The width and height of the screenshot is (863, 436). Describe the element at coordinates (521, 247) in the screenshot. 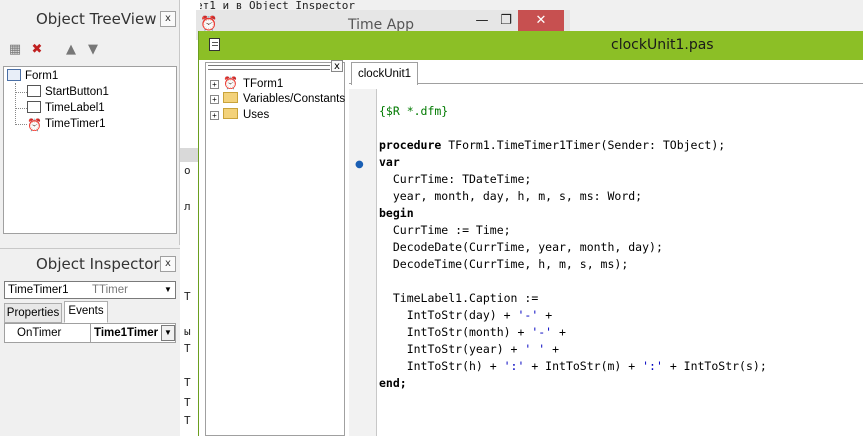

I see `code-token: DecodeDate(CurrTime, year, month, day);` at that location.